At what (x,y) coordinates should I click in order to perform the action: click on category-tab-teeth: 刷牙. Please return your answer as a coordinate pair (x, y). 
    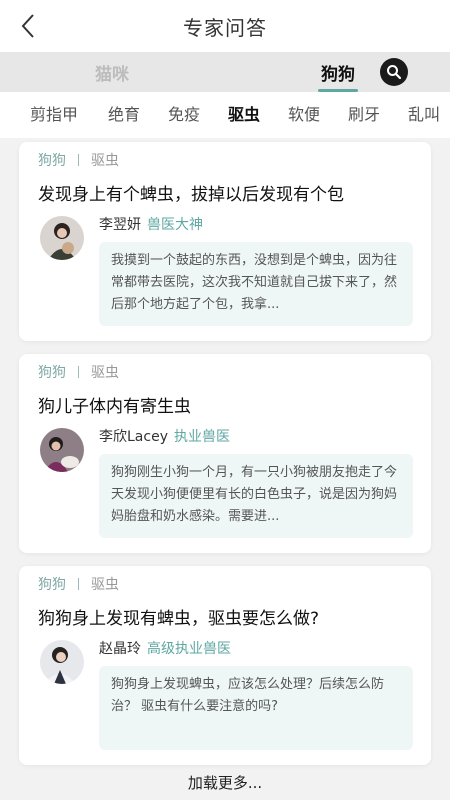
    Looking at the image, I should click on (364, 115).